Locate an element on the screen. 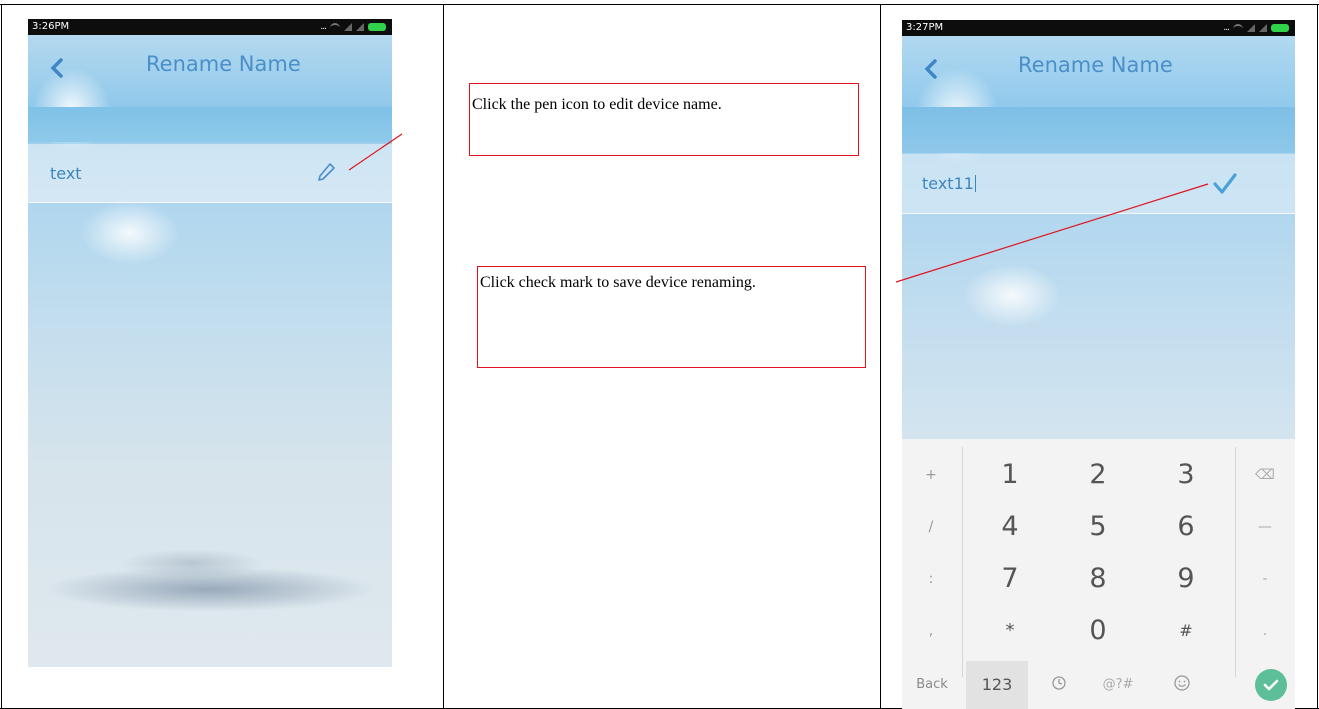 The image size is (1319, 709). key-3: 3 is located at coordinates (1186, 475).